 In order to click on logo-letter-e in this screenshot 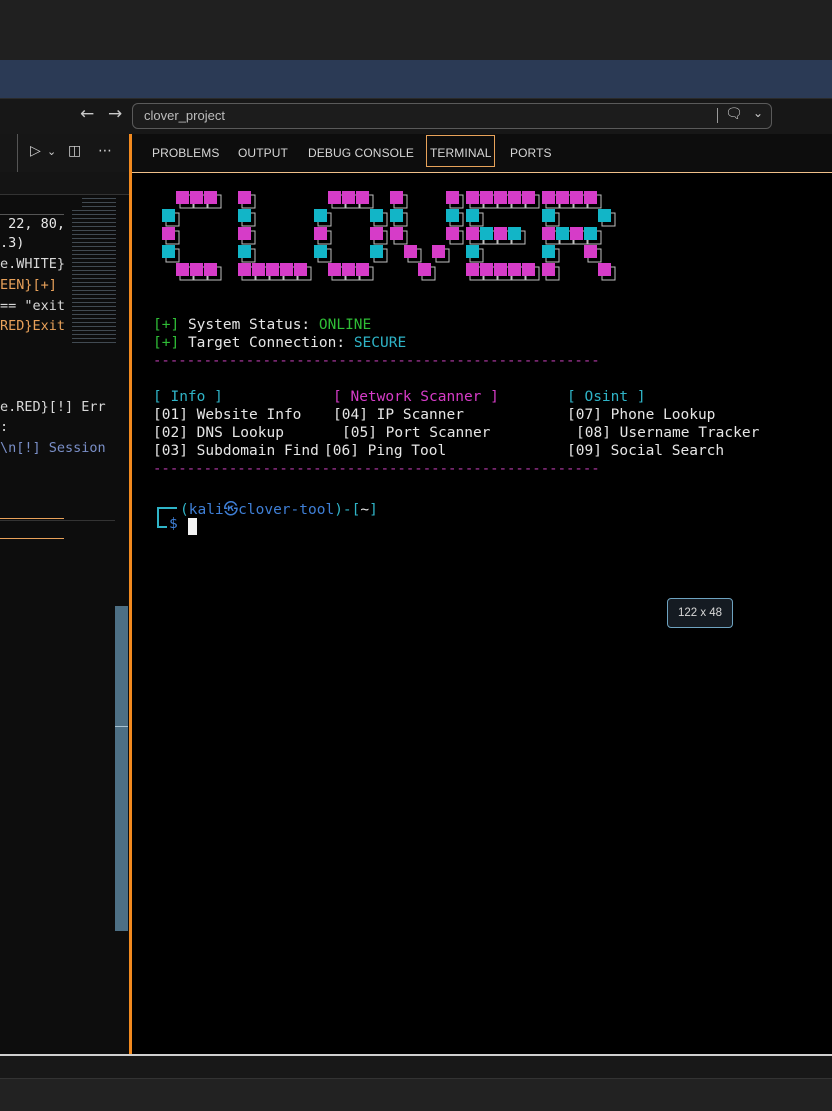, I will do `click(503, 236)`.